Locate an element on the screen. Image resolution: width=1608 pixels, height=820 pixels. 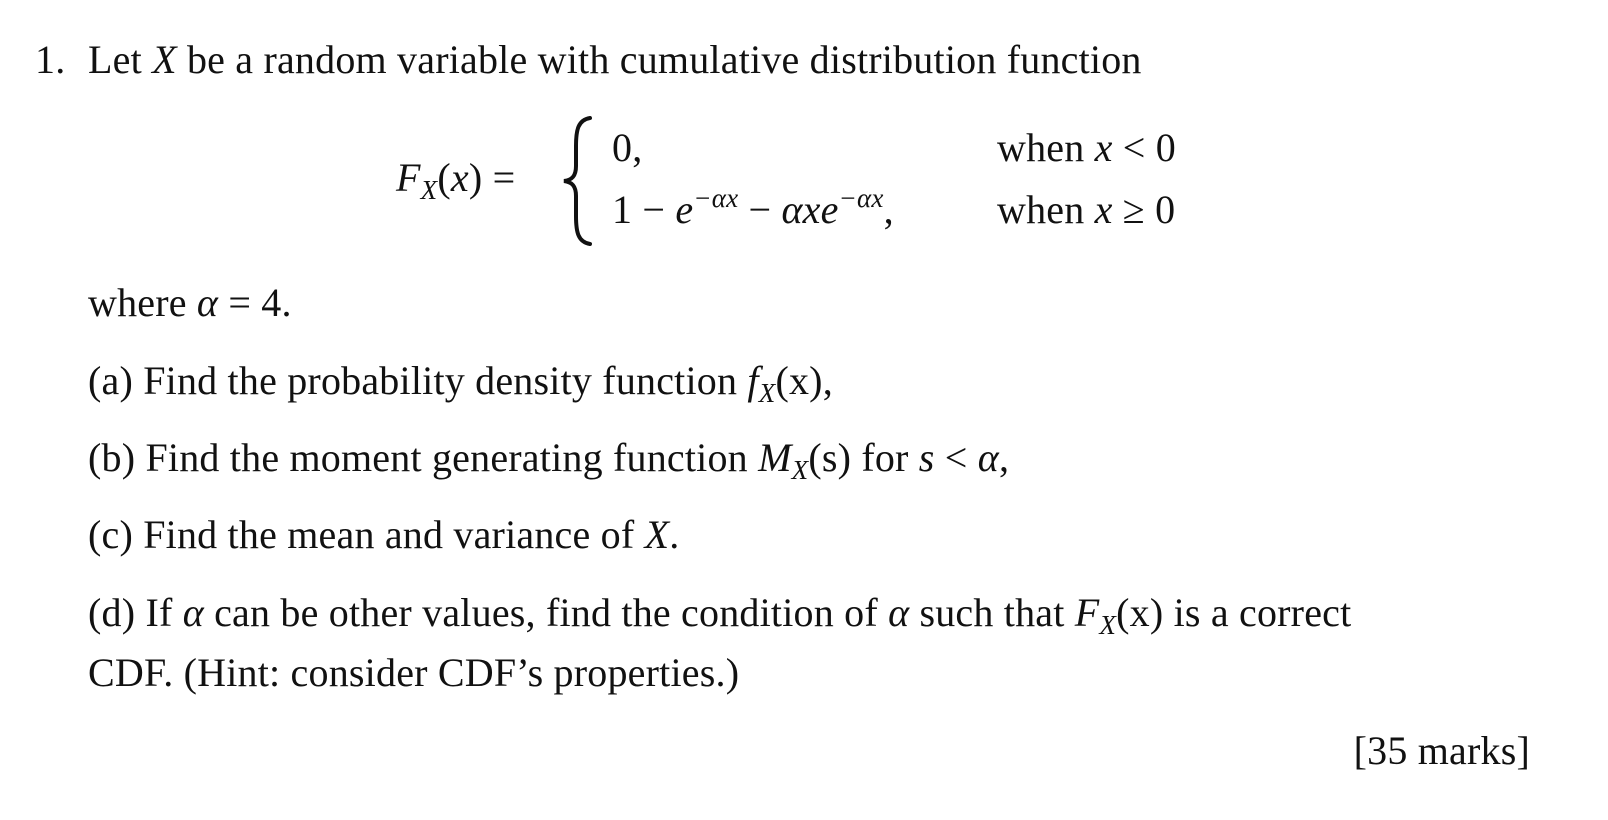
part-c-label: (c) is located at coordinates (110, 534).